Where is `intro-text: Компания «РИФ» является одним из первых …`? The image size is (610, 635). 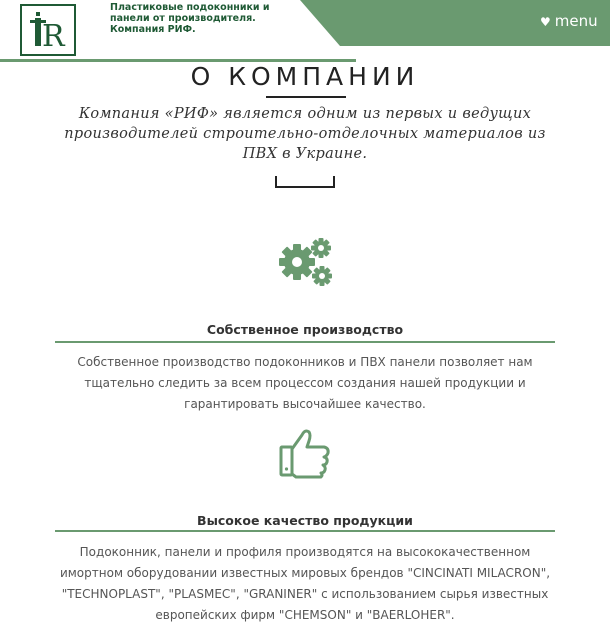 intro-text: Компания «РИФ» является одним из первых … is located at coordinates (305, 134).